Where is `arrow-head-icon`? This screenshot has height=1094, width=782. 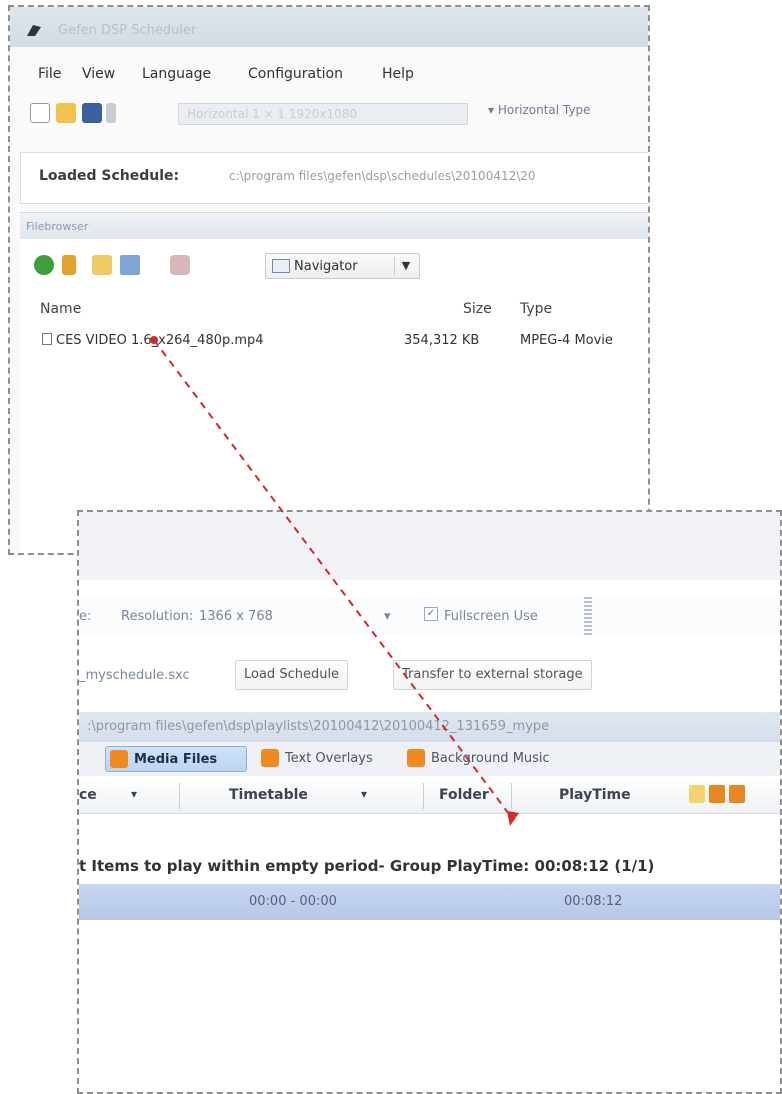 arrow-head-icon is located at coordinates (513, 818).